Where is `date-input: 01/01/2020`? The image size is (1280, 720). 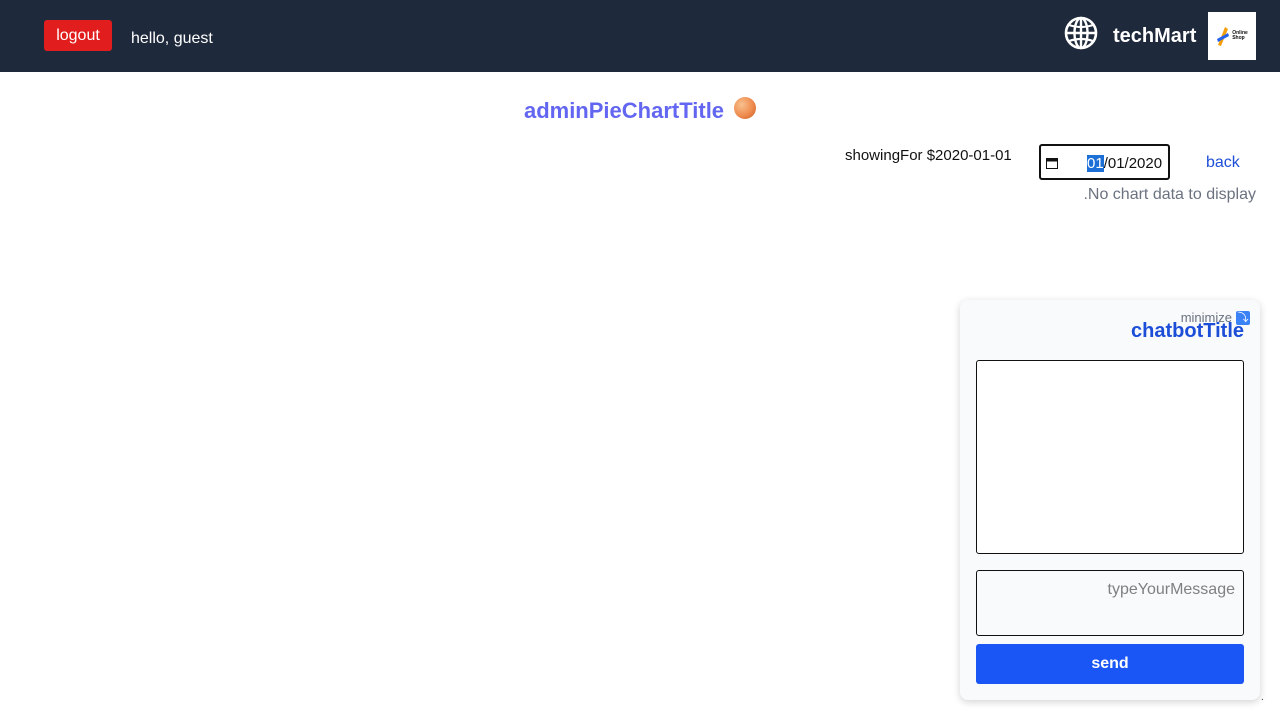
date-input: 01/01/2020 is located at coordinates (1104, 162).